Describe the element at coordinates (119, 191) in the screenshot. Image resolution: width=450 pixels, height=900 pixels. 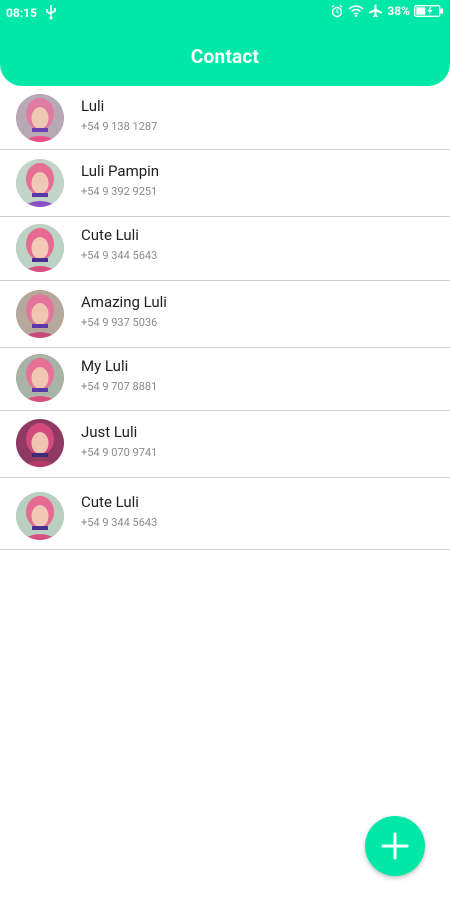
I see `contact-phone: +54 9 392 9251` at that location.